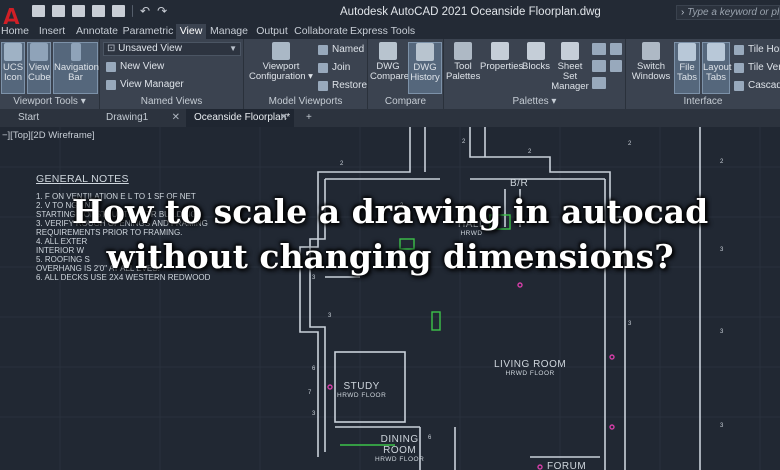 This screenshot has width=780, height=470. I want to click on room-name-line2: ROOM, so click(400, 450).